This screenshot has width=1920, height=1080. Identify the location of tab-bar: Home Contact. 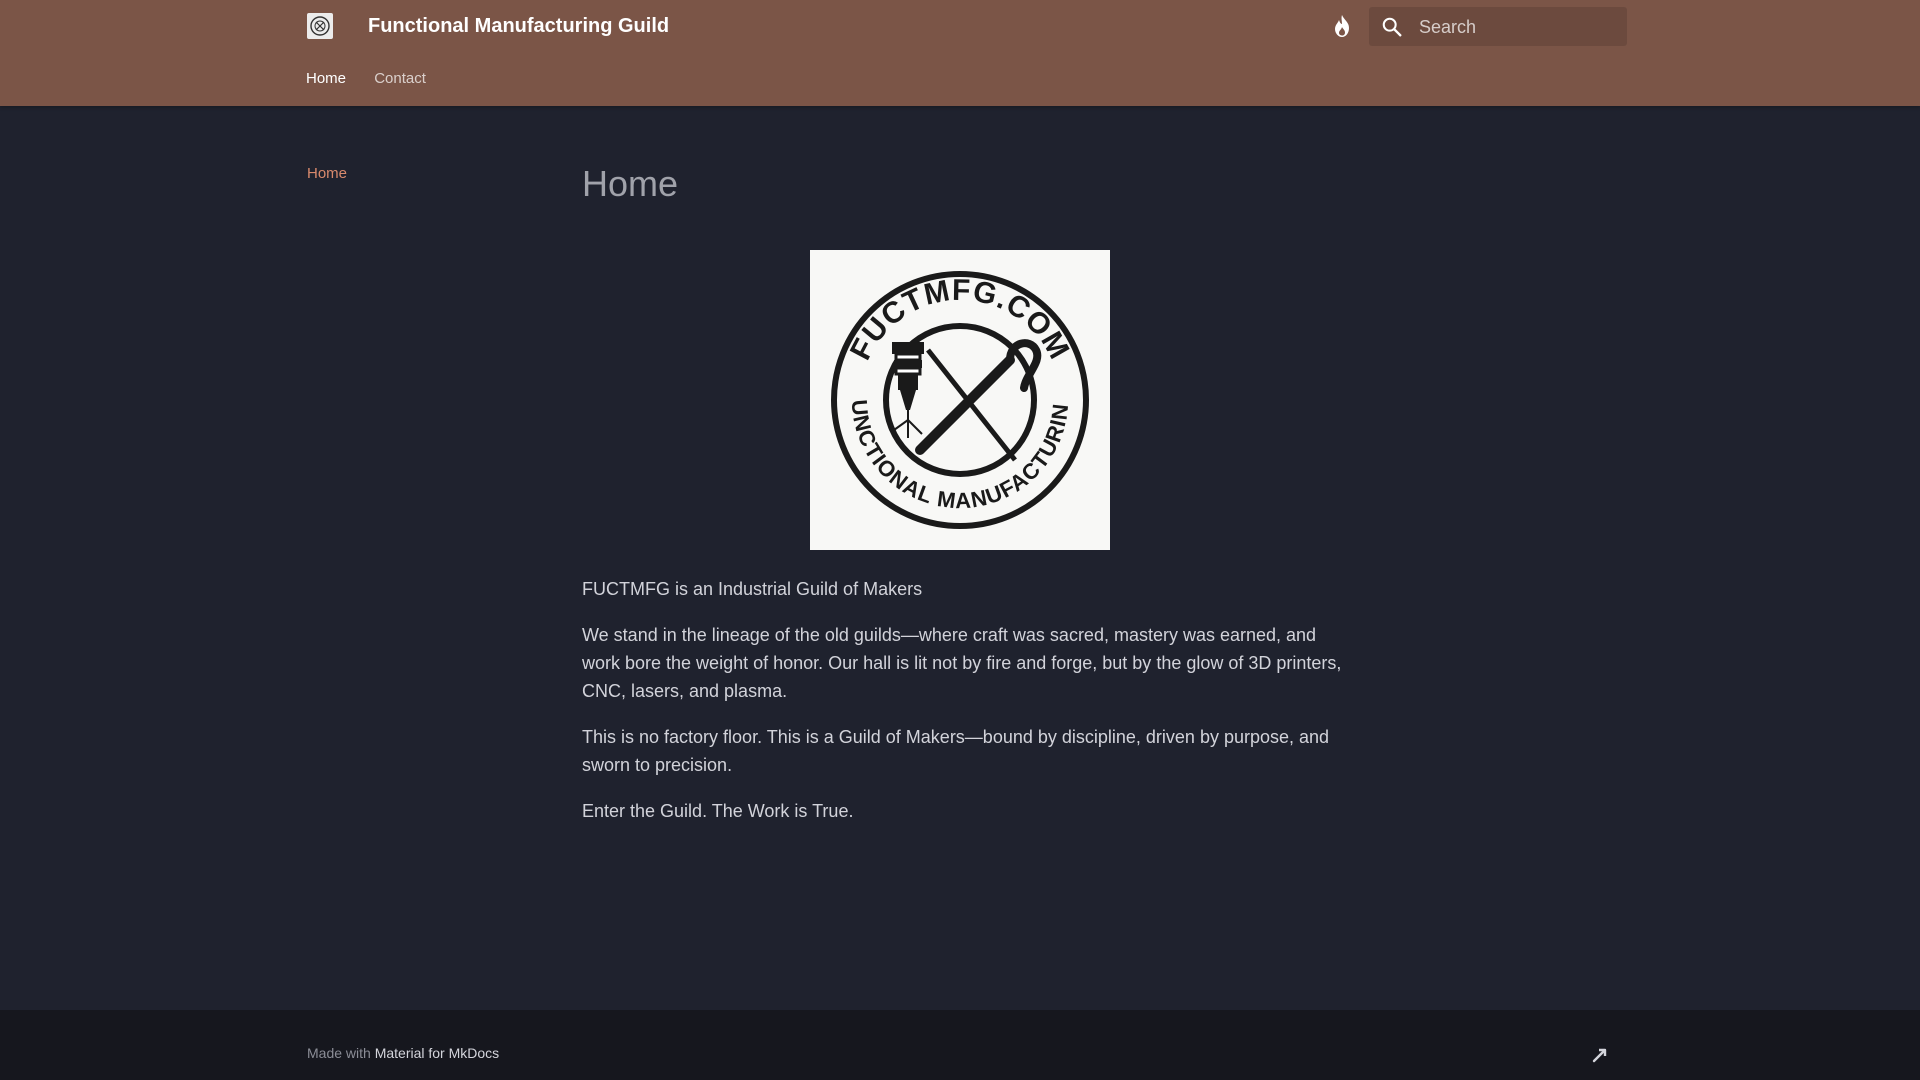
(378, 78).